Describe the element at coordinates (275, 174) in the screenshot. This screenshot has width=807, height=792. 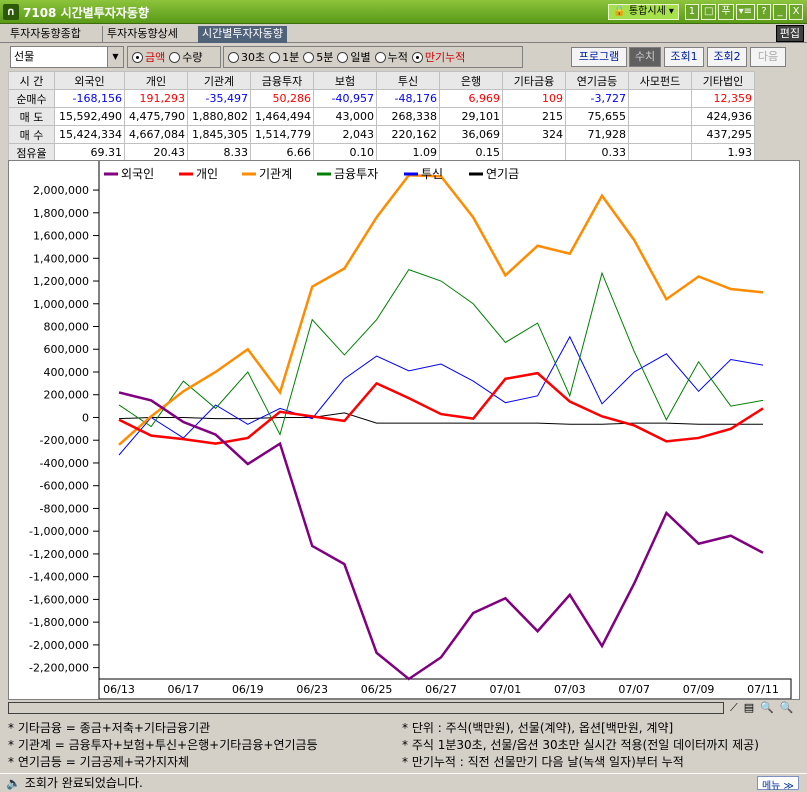
I see `legend-label: 기관계` at that location.